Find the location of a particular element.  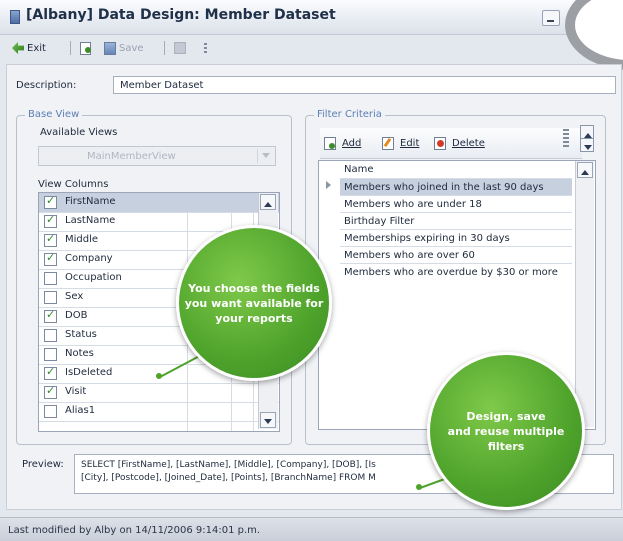

filter-list-scrollbar is located at coordinates (584, 294).